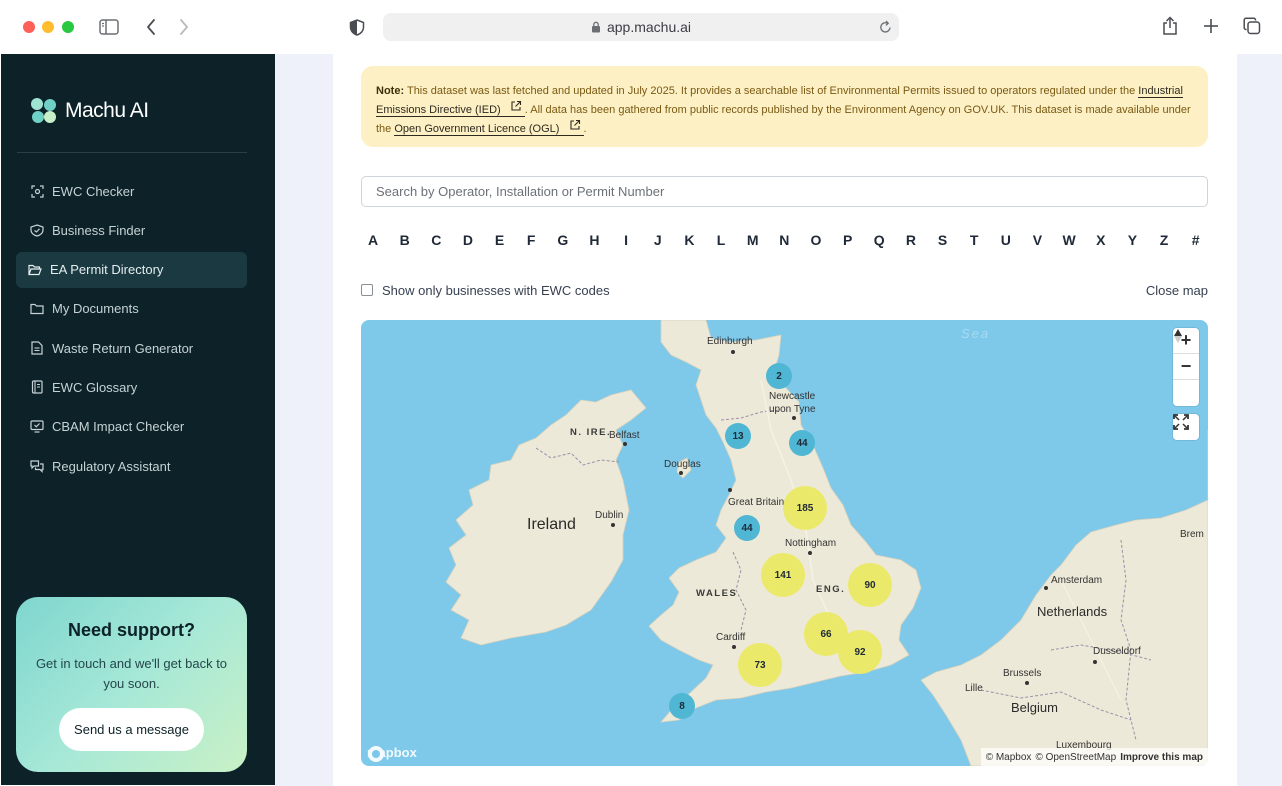  I want to click on sidebar-item-waste-return-generator: Waste Return Generator, so click(131, 348).